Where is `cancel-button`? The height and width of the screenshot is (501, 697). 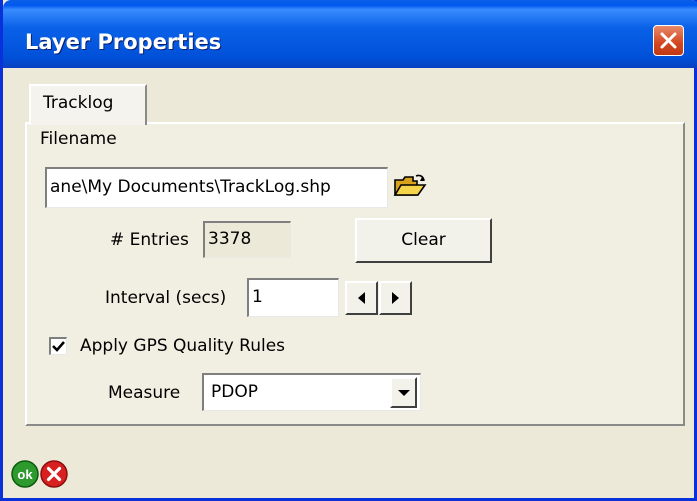
cancel-button is located at coordinates (54, 474).